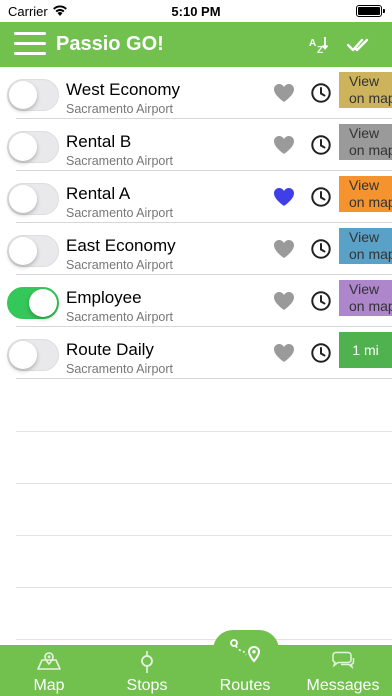 Image resolution: width=392 pixels, height=696 pixels. What do you see at coordinates (110, 349) in the screenshot?
I see `route-name: Route Daily` at bounding box center [110, 349].